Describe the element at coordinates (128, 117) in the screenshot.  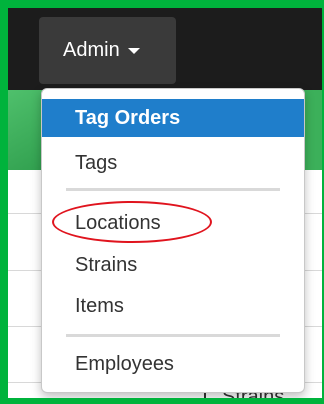
I see `menu-item-label: Tag Orders` at that location.